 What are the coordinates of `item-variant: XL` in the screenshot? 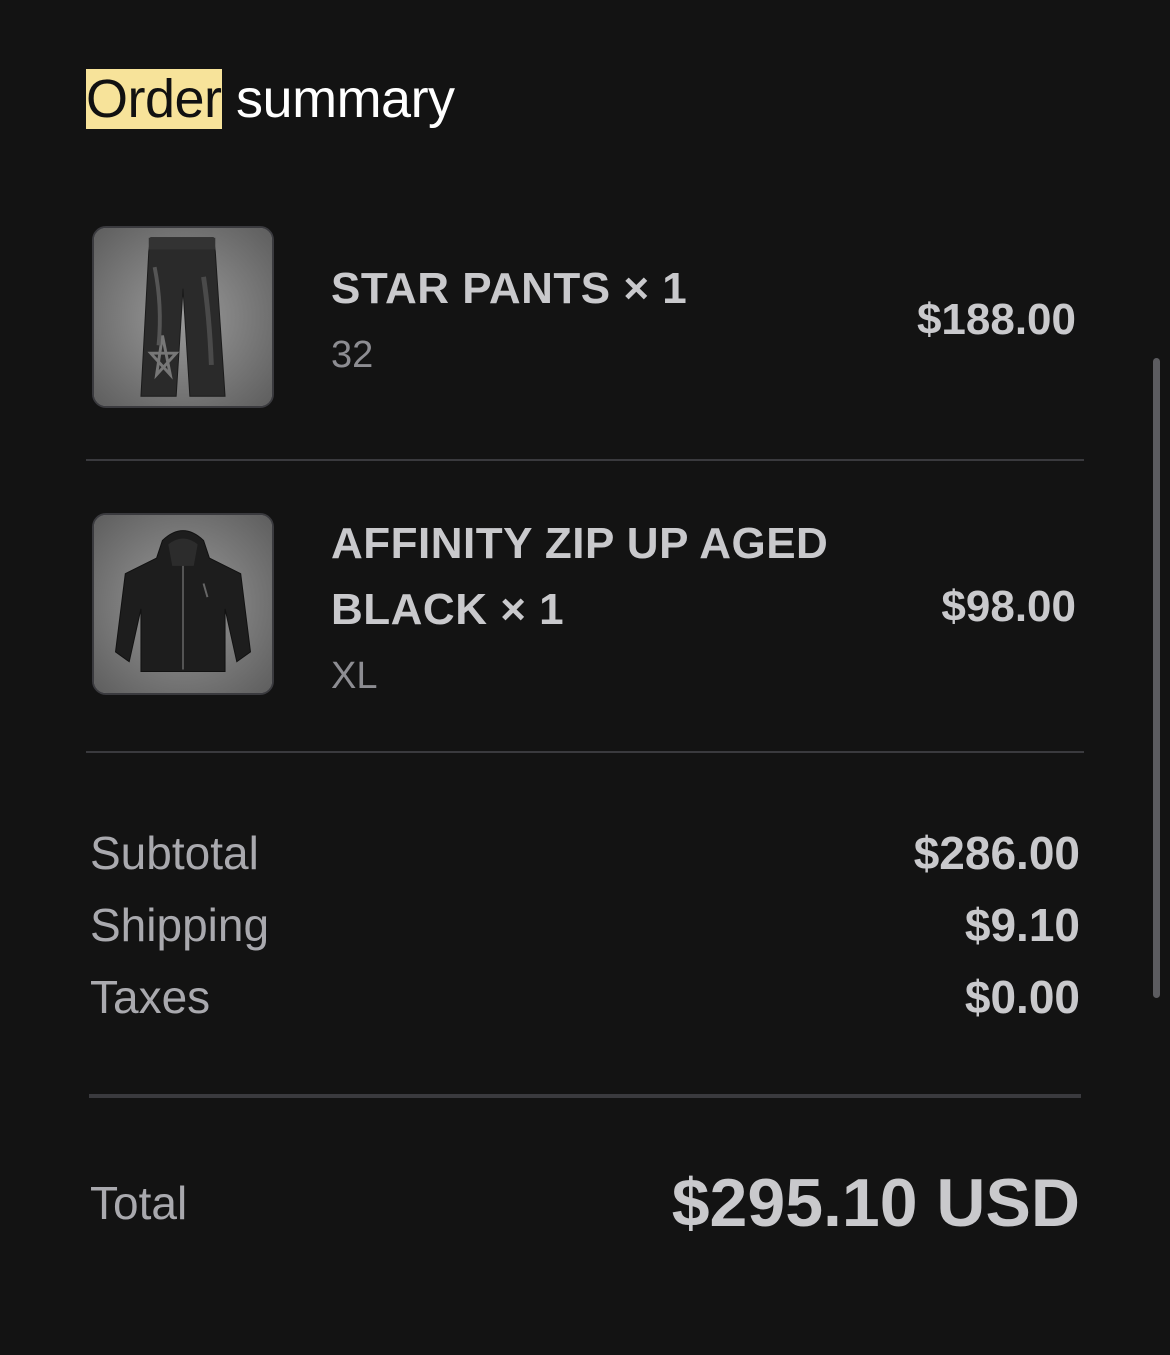 It's located at (354, 676).